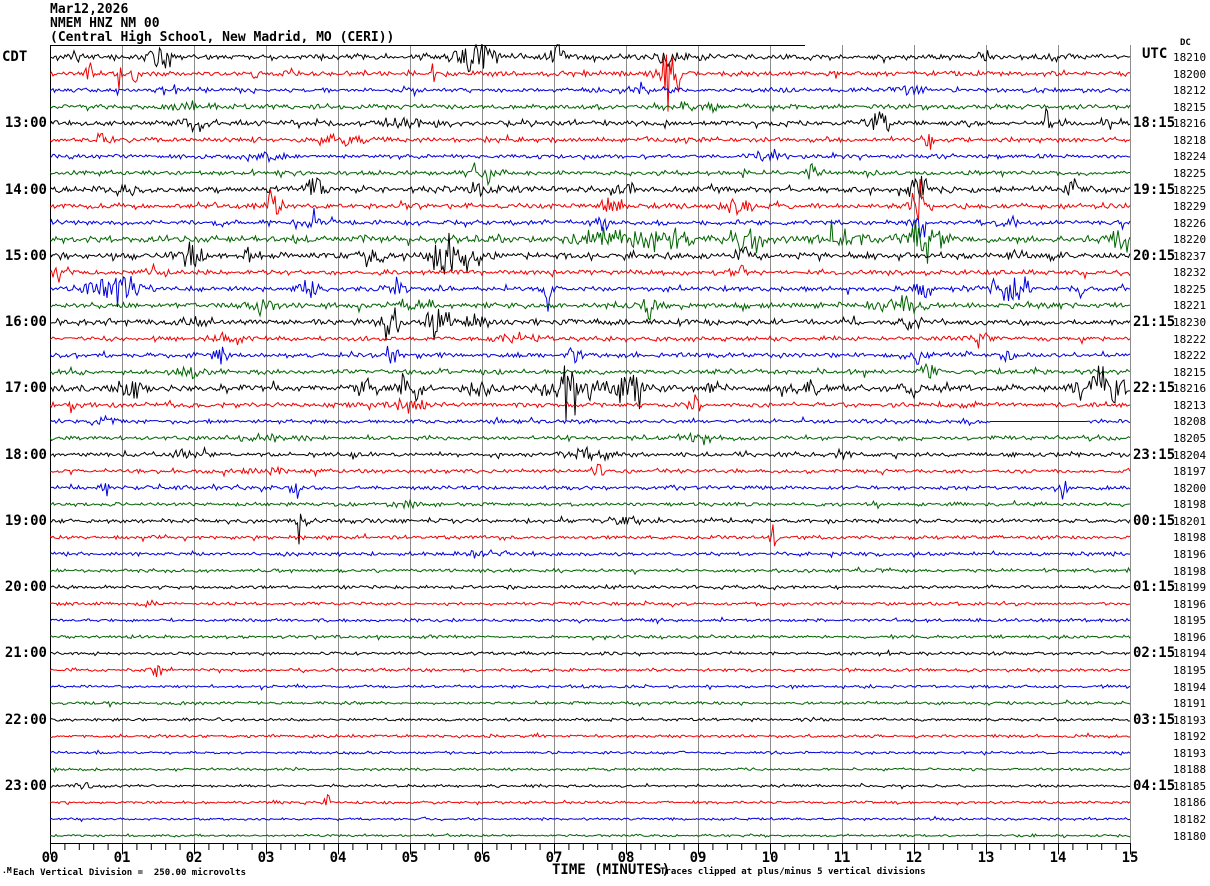 The image size is (1210, 886). I want to click on x-tick-label: 02, so click(194, 858).